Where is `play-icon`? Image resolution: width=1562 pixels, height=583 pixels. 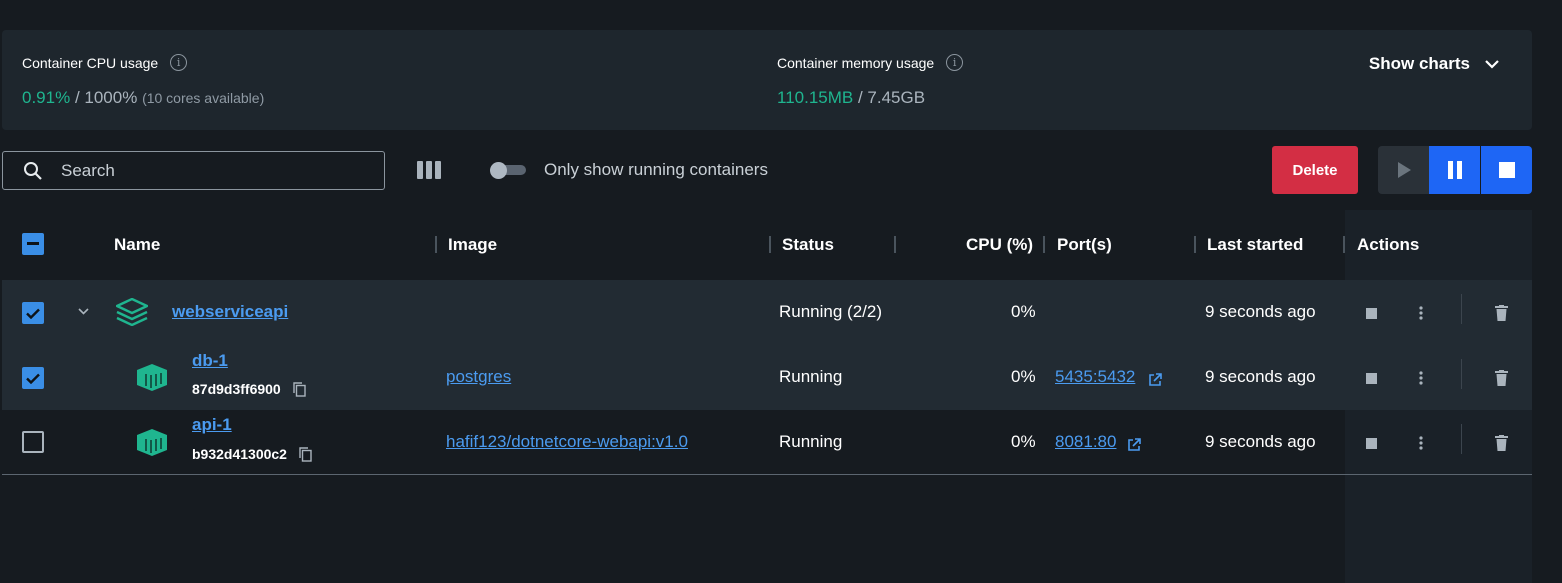
play-icon is located at coordinates (1404, 170).